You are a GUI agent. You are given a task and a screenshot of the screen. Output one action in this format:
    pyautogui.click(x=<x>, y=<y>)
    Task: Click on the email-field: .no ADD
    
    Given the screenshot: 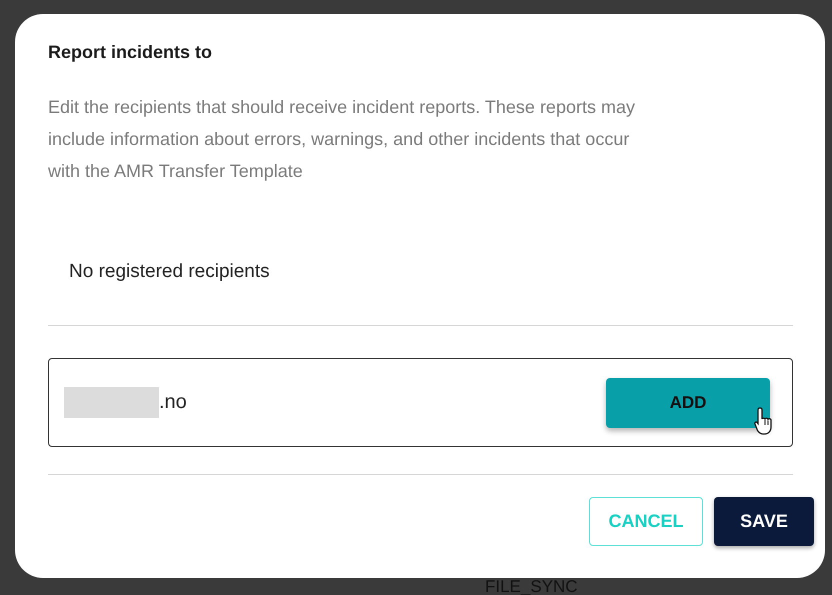 What is the action you would take?
    pyautogui.click(x=420, y=402)
    